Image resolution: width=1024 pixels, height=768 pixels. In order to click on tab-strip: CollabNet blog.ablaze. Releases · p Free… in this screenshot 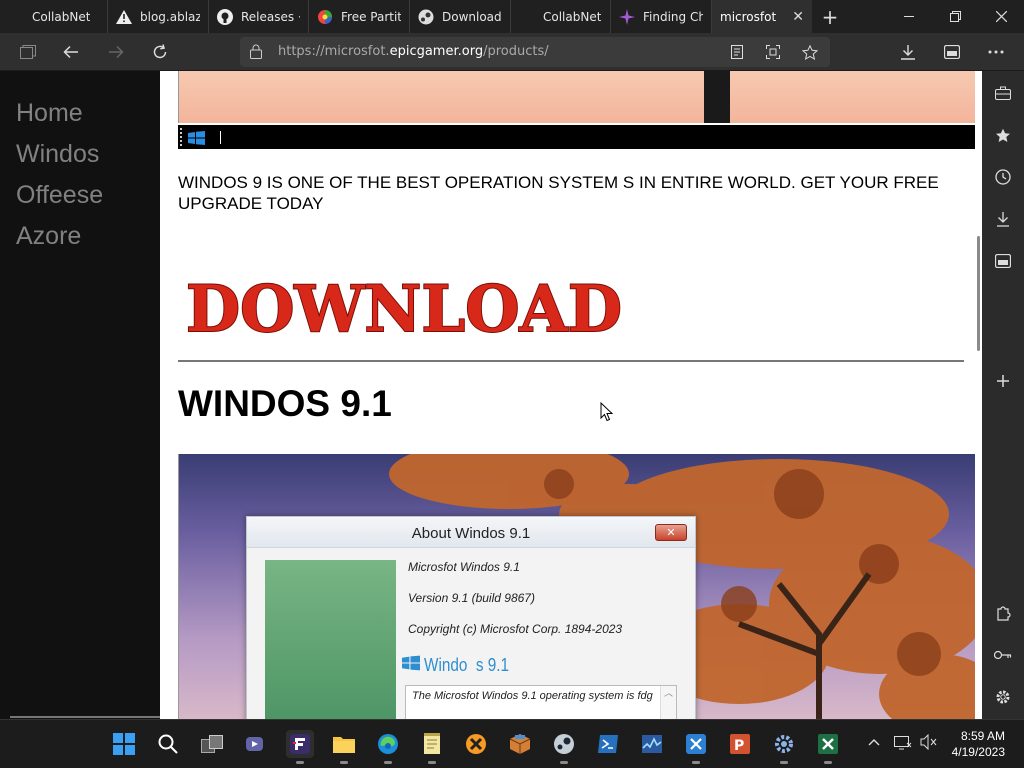, I will do `click(512, 16)`.